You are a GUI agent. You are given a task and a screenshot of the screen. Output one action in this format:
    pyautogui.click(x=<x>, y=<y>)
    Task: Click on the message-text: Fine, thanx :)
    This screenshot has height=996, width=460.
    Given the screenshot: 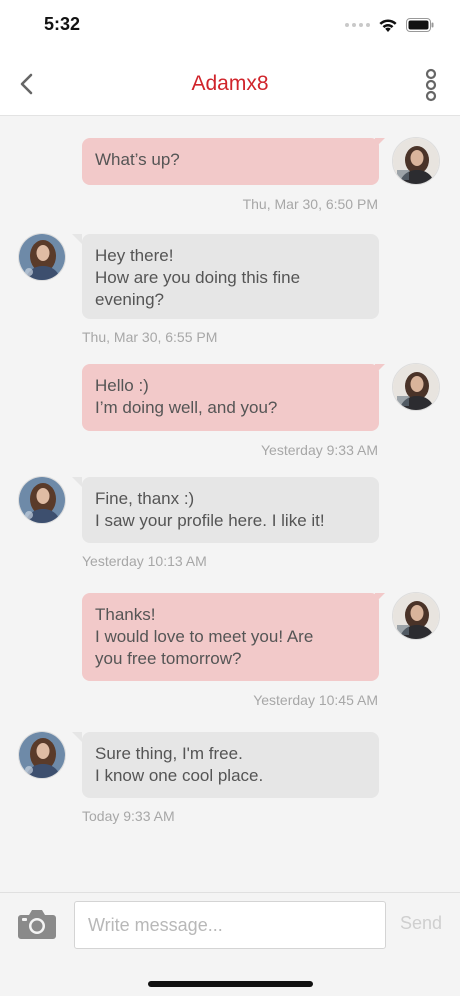 What is the action you would take?
    pyautogui.click(x=145, y=498)
    